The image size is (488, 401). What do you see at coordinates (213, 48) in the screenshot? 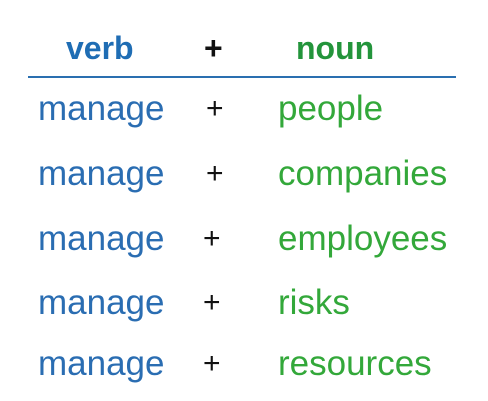
I see `header-plus: +` at bounding box center [213, 48].